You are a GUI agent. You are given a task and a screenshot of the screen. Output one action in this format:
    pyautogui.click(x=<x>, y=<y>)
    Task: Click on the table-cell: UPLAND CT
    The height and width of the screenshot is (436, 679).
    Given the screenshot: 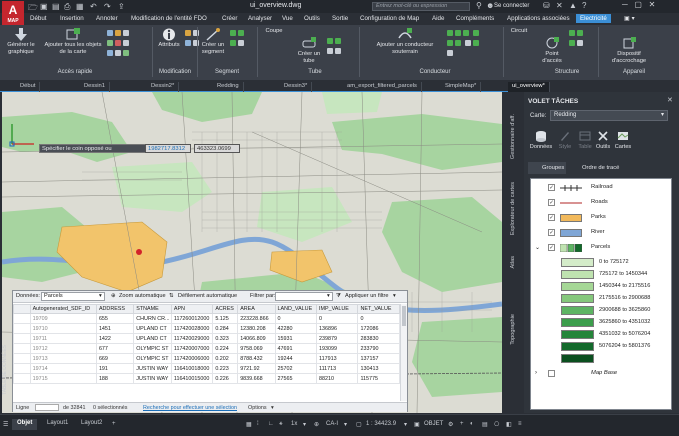 What is the action you would take?
    pyautogui.click(x=152, y=328)
    